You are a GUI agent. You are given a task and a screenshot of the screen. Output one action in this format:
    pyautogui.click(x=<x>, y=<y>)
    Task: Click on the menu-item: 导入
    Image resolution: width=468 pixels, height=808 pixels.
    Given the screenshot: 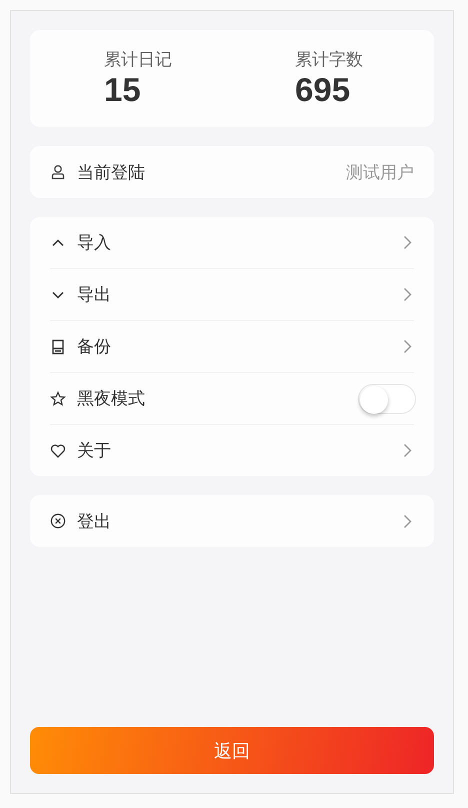 What is the action you would take?
    pyautogui.click(x=232, y=242)
    